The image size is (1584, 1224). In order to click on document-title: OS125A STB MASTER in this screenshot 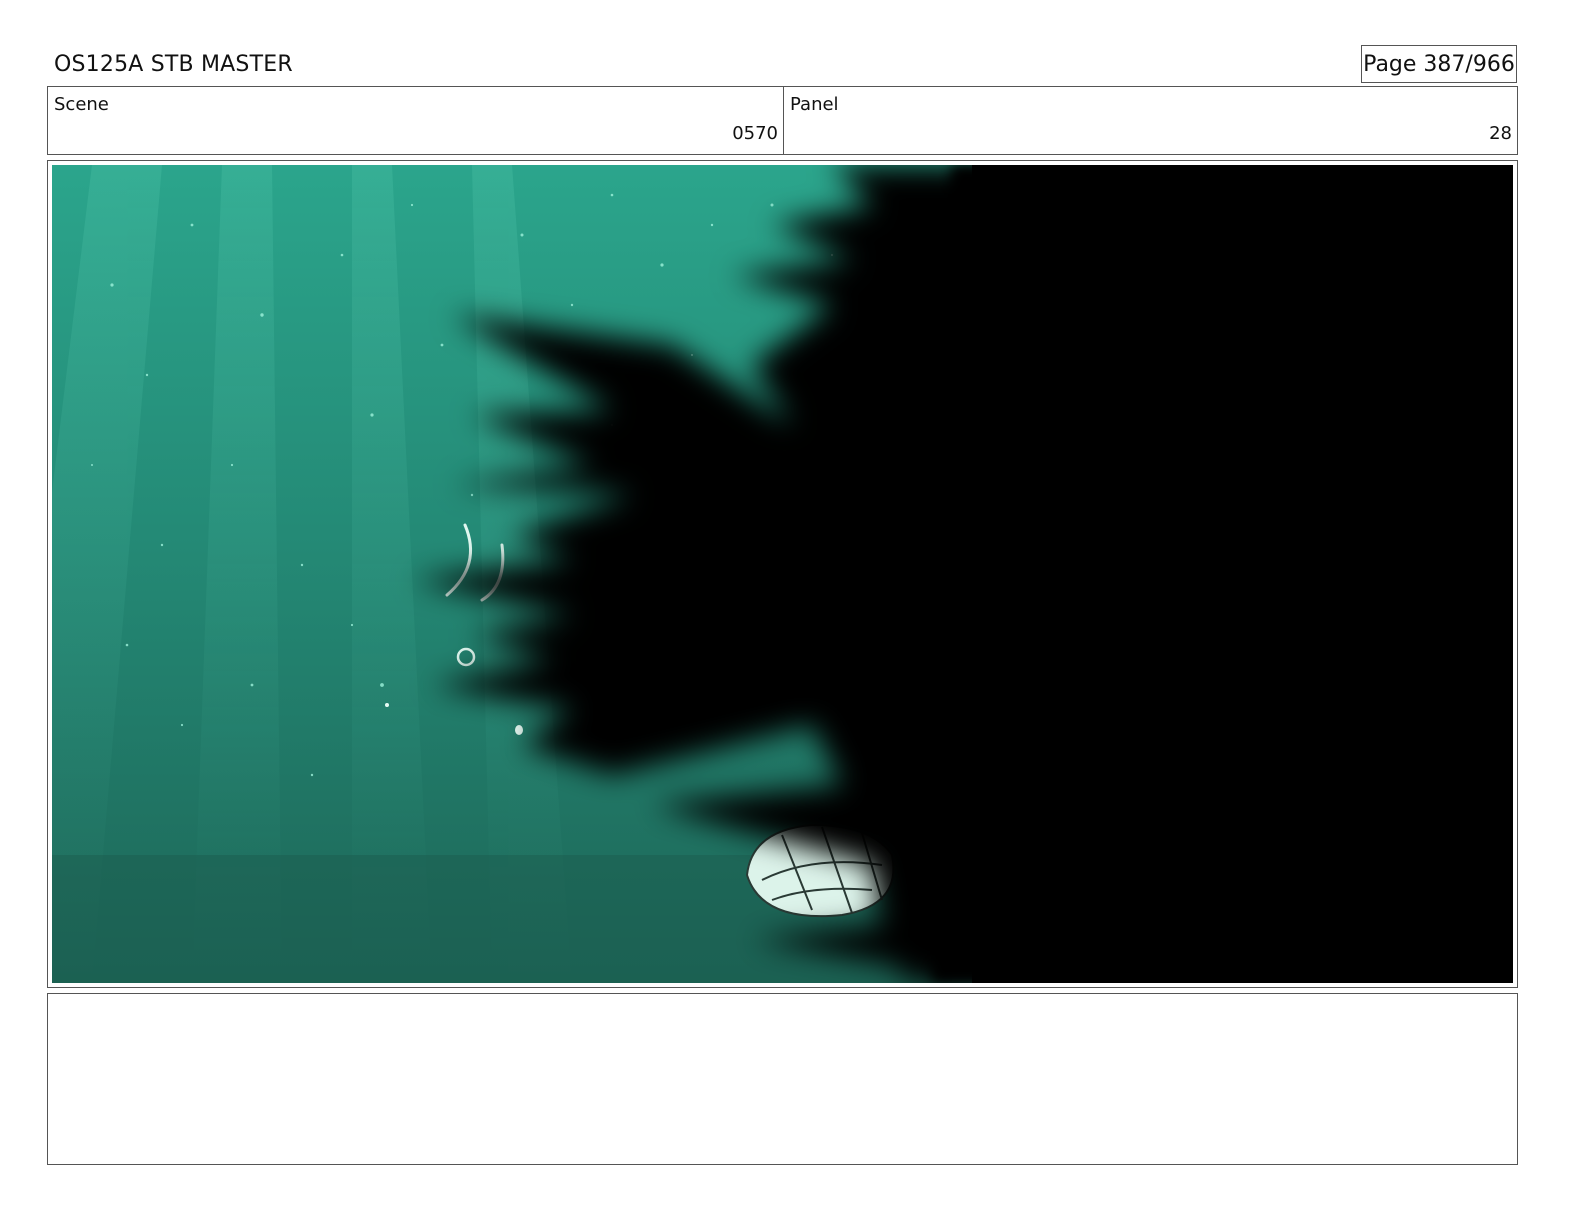, I will do `click(173, 64)`.